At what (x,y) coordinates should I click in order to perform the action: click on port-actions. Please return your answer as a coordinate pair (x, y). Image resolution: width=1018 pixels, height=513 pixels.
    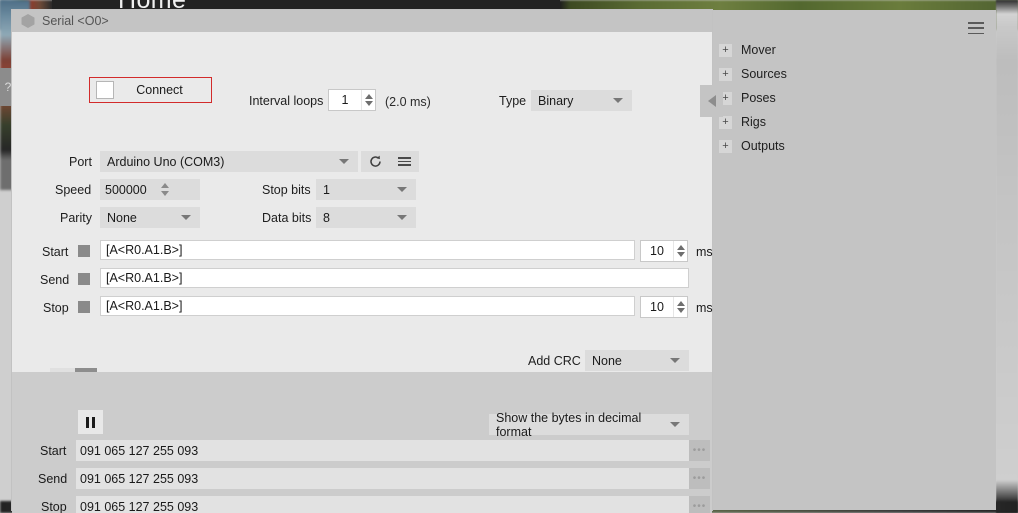
    Looking at the image, I should click on (390, 161).